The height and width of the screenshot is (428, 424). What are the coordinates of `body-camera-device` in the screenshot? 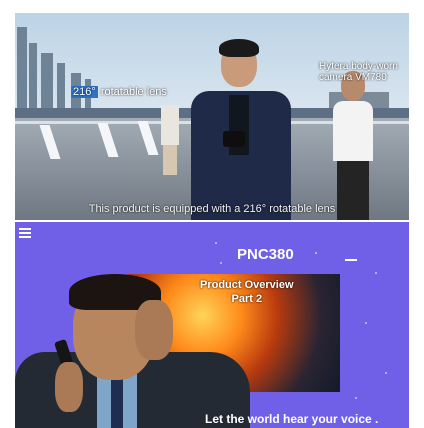 It's located at (234, 139).